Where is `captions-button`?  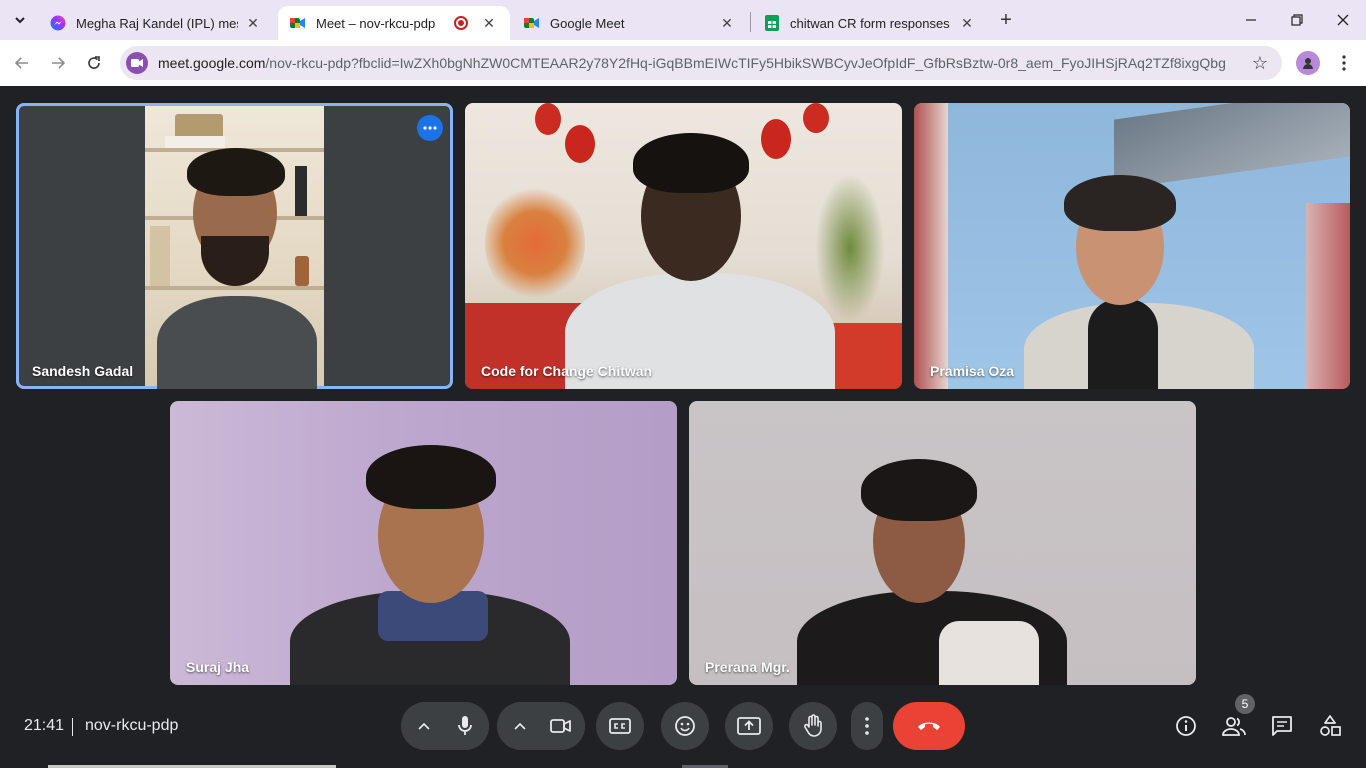 captions-button is located at coordinates (620, 726).